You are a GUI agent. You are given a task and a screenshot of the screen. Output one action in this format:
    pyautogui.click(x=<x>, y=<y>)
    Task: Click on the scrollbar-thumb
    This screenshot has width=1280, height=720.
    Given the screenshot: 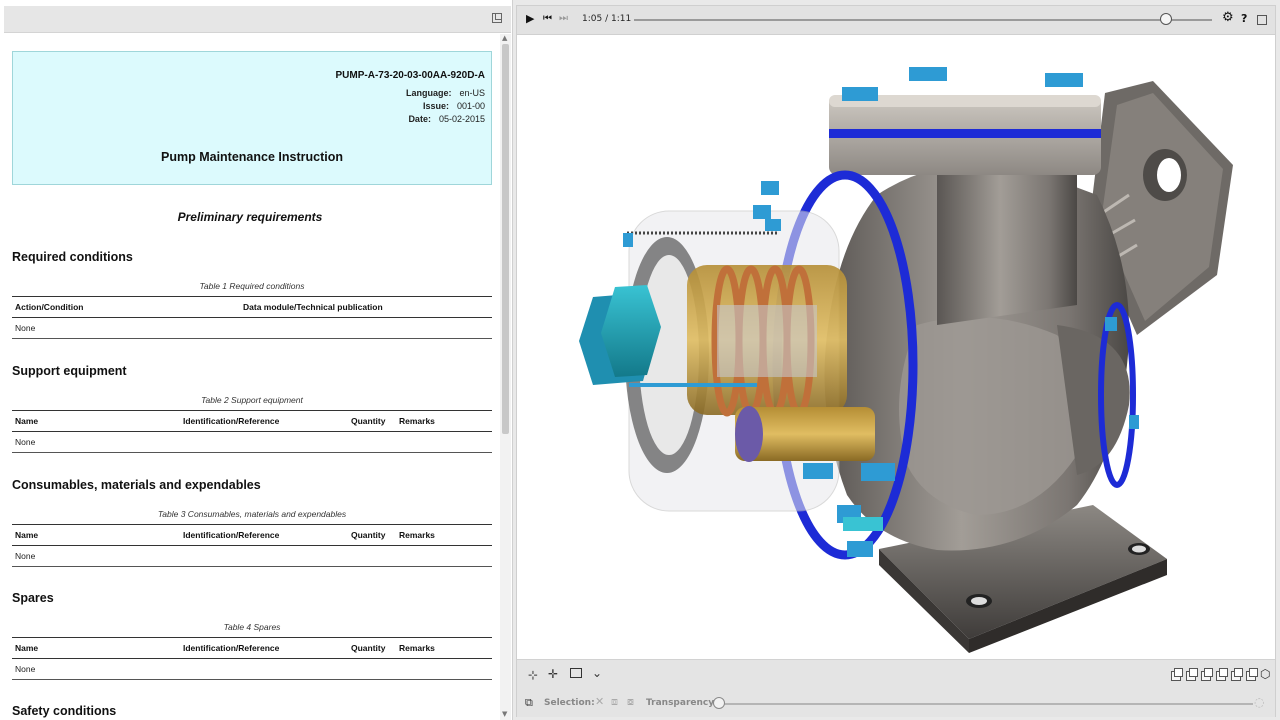 What is the action you would take?
    pyautogui.click(x=505, y=239)
    